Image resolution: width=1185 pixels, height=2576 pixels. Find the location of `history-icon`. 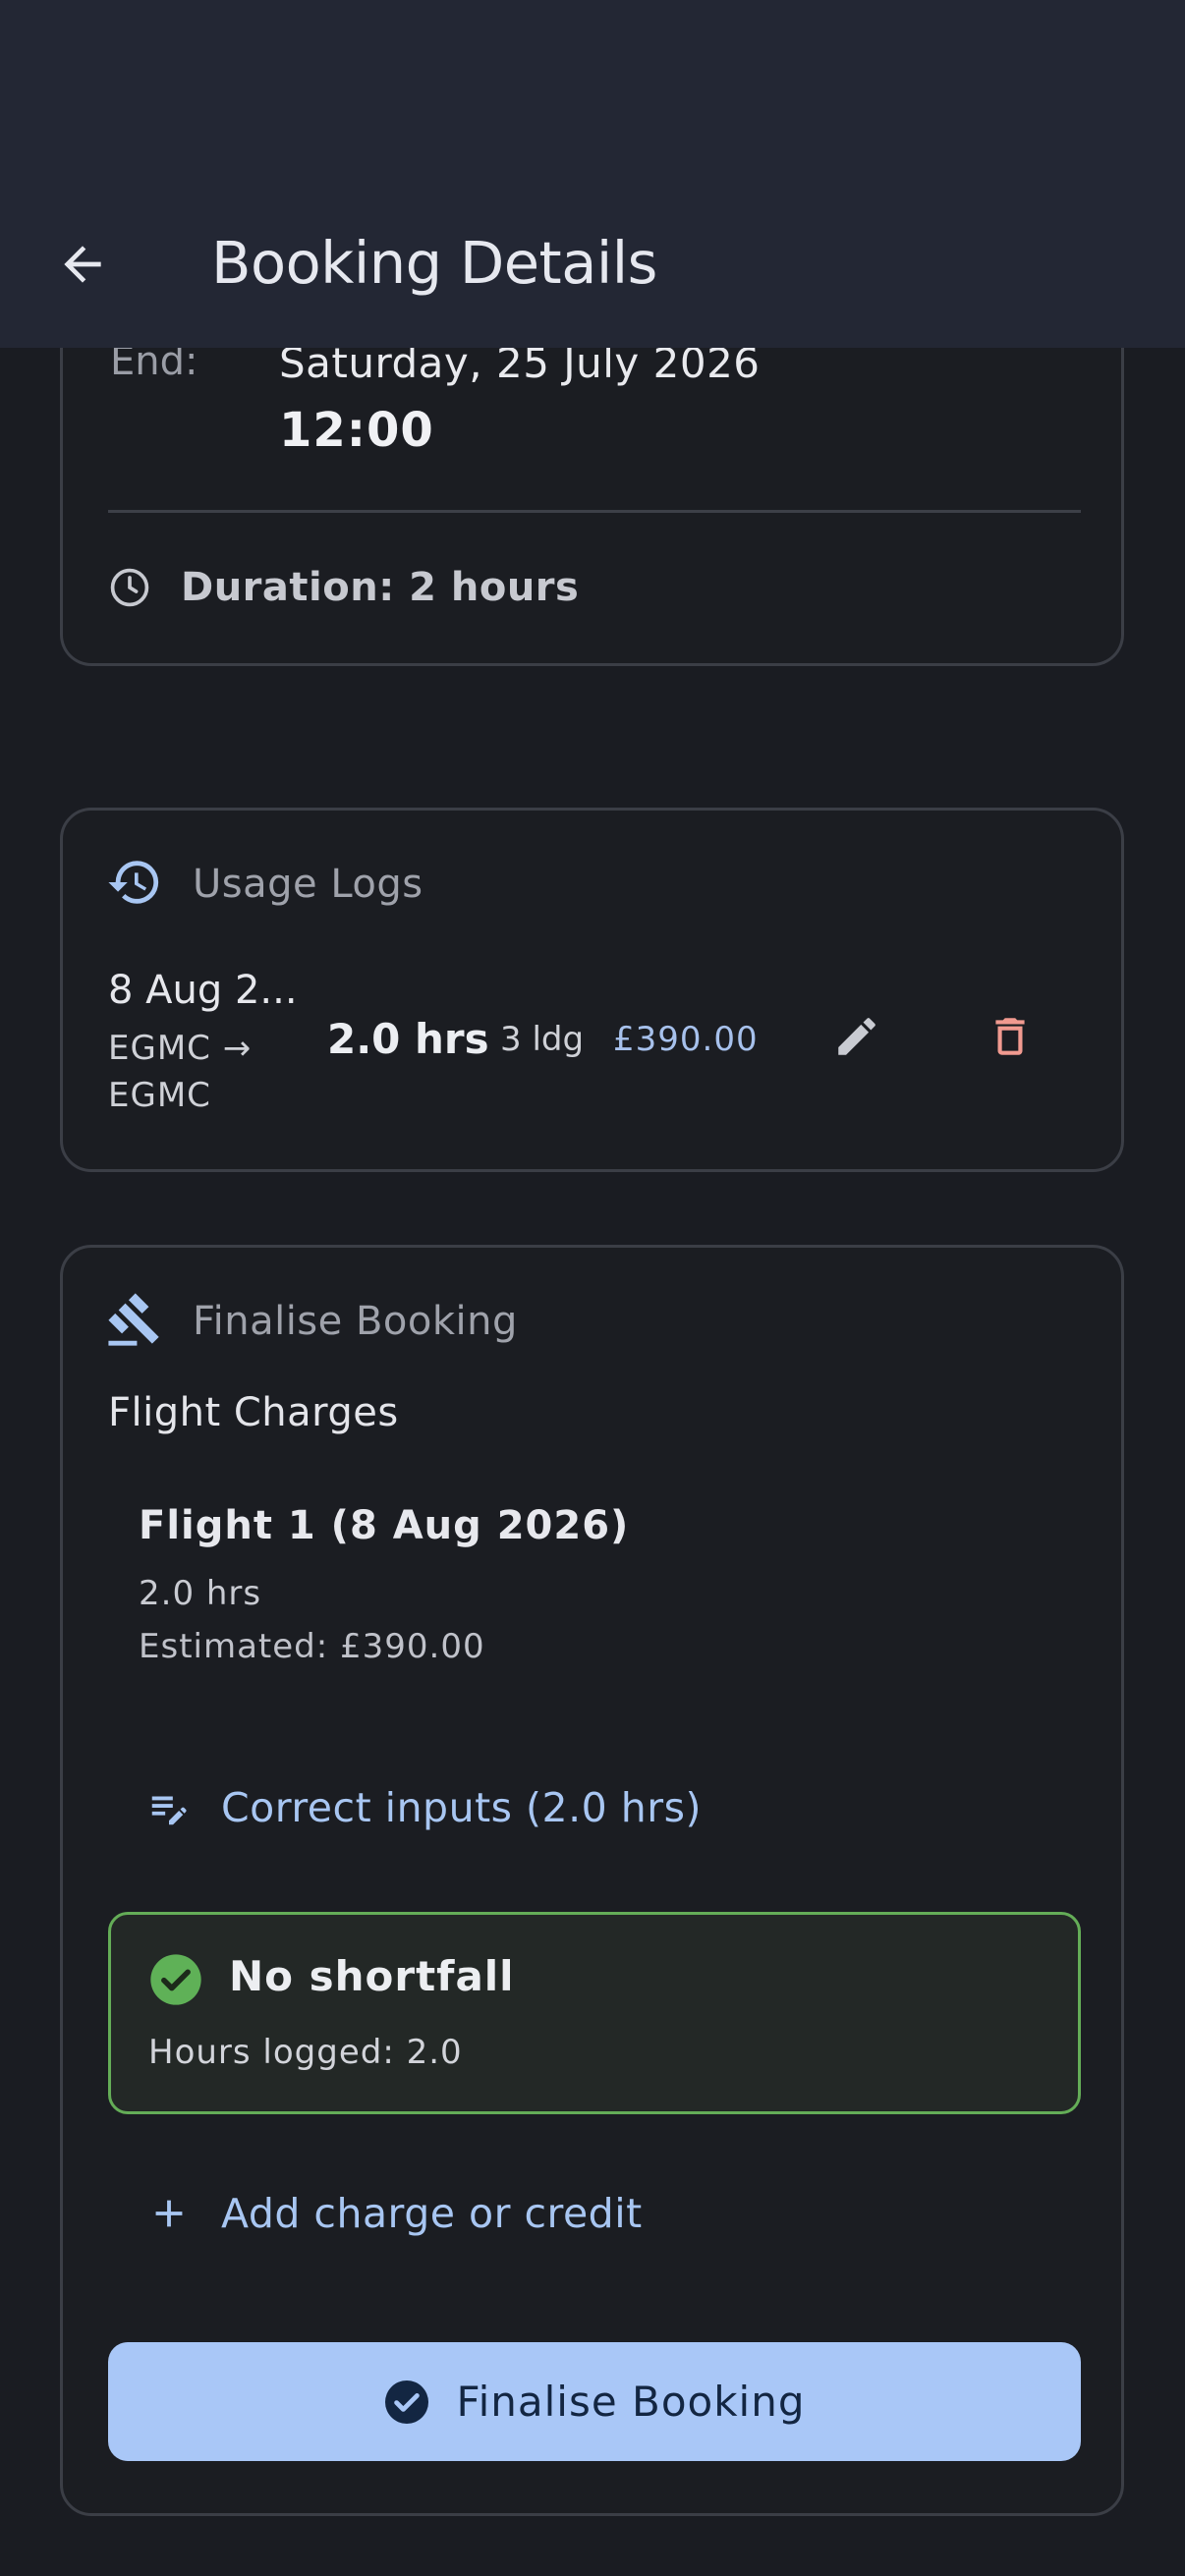

history-icon is located at coordinates (134, 882).